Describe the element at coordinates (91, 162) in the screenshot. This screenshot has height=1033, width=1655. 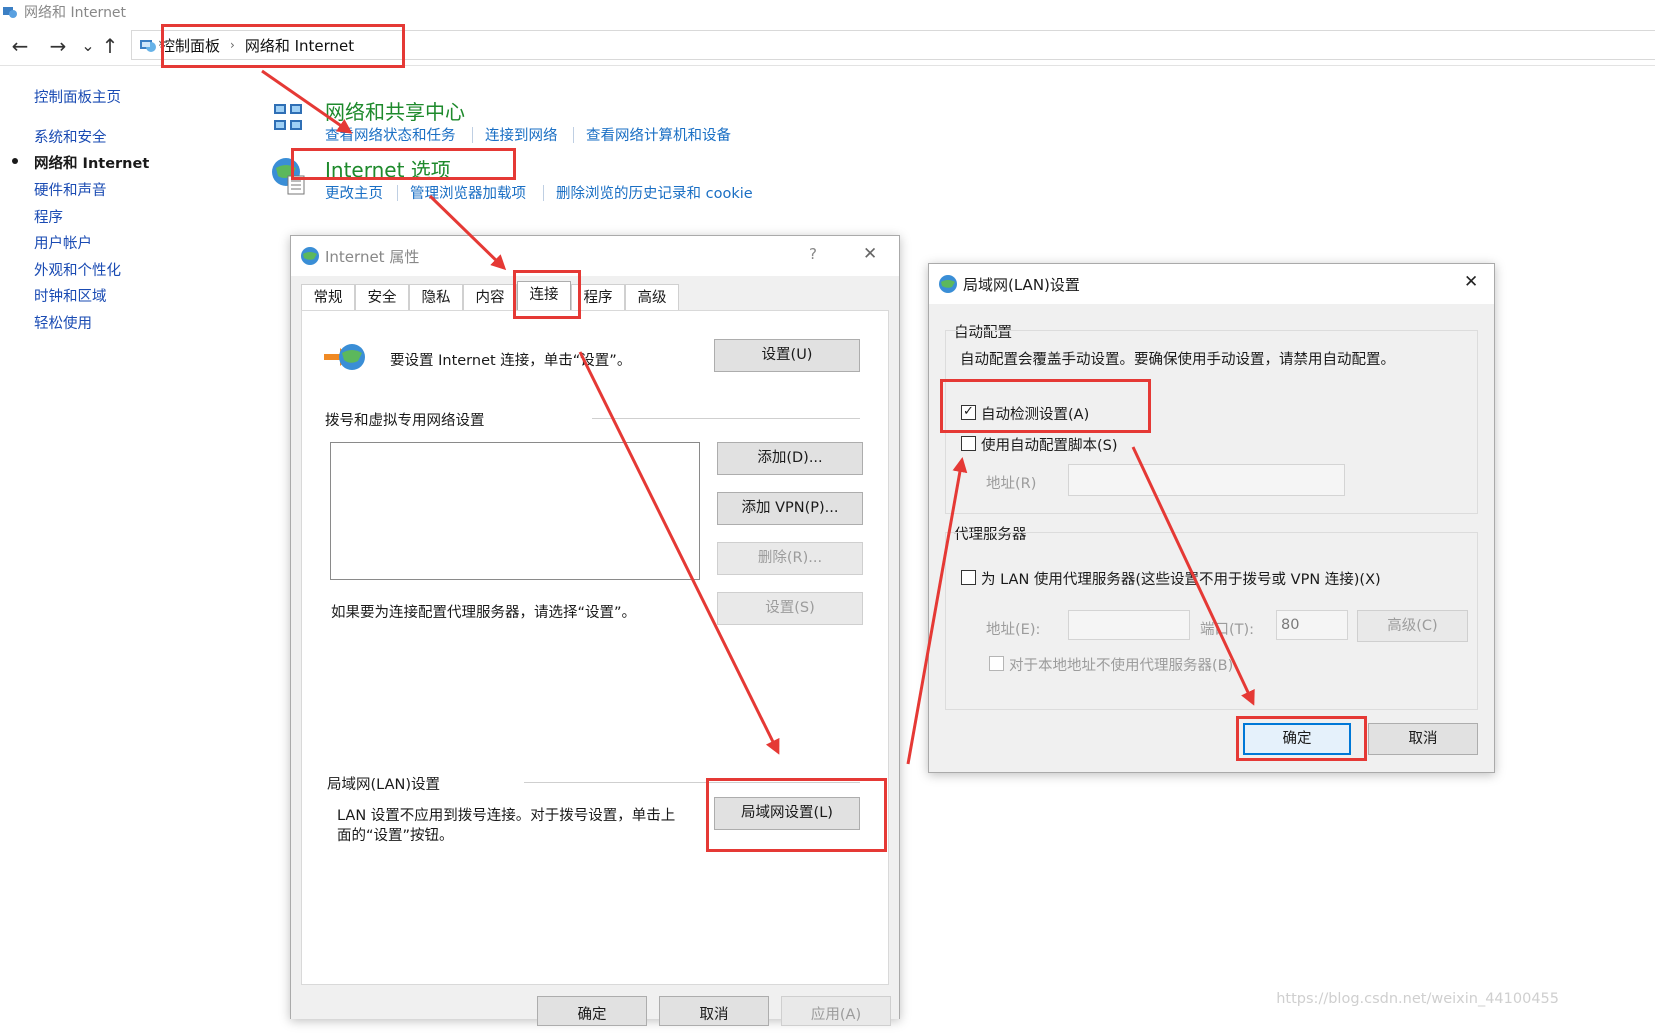
I see `sidebar-item-network-internet: 网络和 Internet` at that location.